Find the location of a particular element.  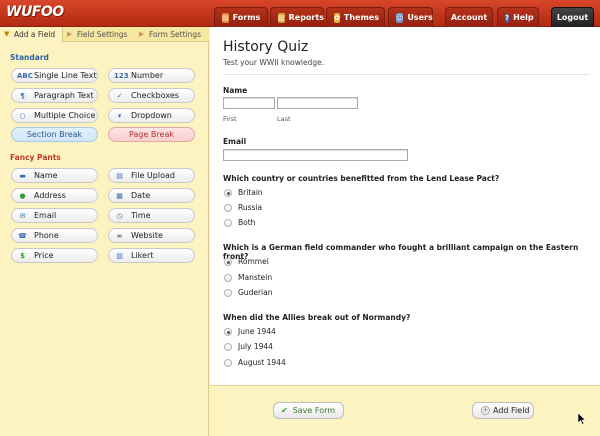

button-label: Address is located at coordinates (50, 195).